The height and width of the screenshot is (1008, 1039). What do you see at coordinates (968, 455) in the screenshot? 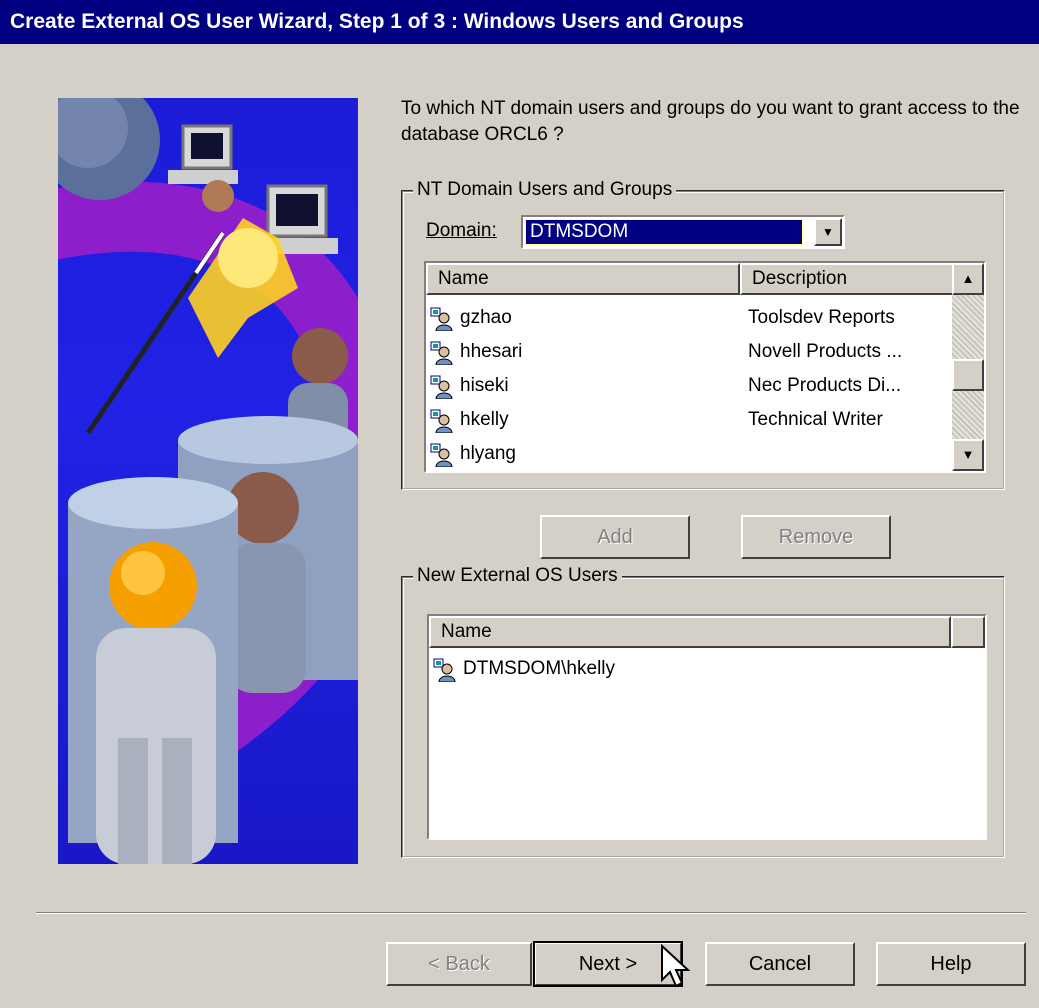
I see `scroll-down-icon: ▼` at bounding box center [968, 455].